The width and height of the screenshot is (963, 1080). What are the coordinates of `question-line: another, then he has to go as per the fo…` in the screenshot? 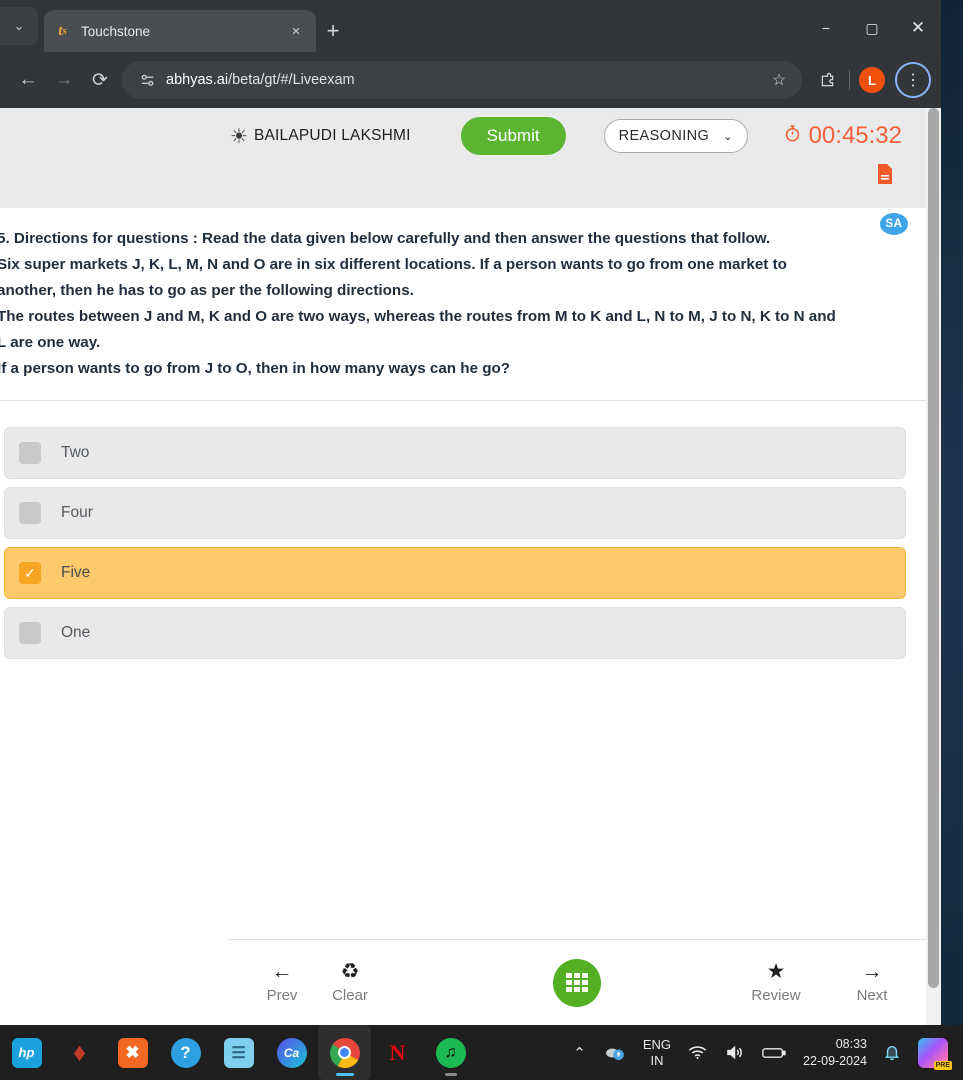 It's located at (207, 290).